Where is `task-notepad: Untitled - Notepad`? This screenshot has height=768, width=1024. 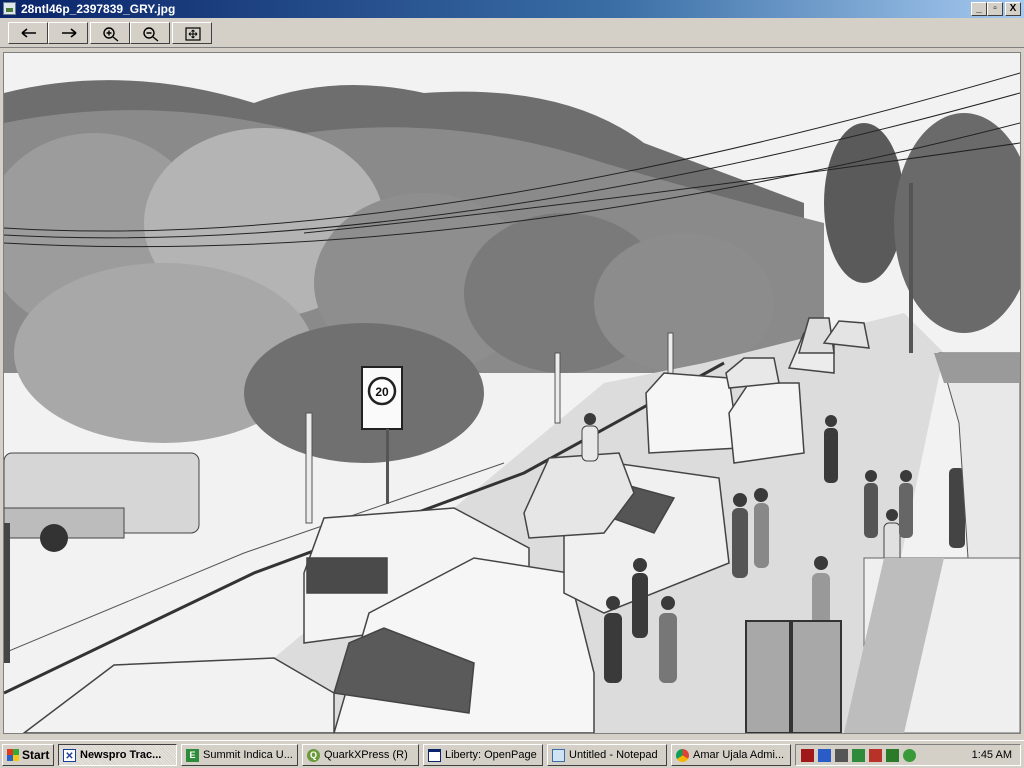
task-notepad: Untitled - Notepad is located at coordinates (607, 755).